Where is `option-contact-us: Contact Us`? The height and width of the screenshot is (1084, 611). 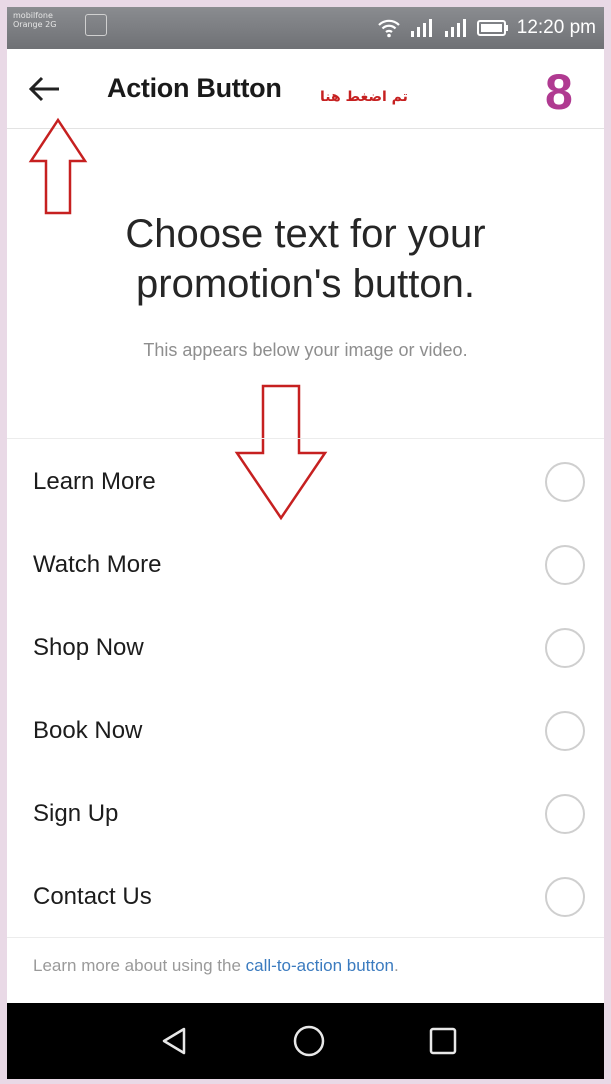
option-contact-us: Contact Us is located at coordinates (305, 896).